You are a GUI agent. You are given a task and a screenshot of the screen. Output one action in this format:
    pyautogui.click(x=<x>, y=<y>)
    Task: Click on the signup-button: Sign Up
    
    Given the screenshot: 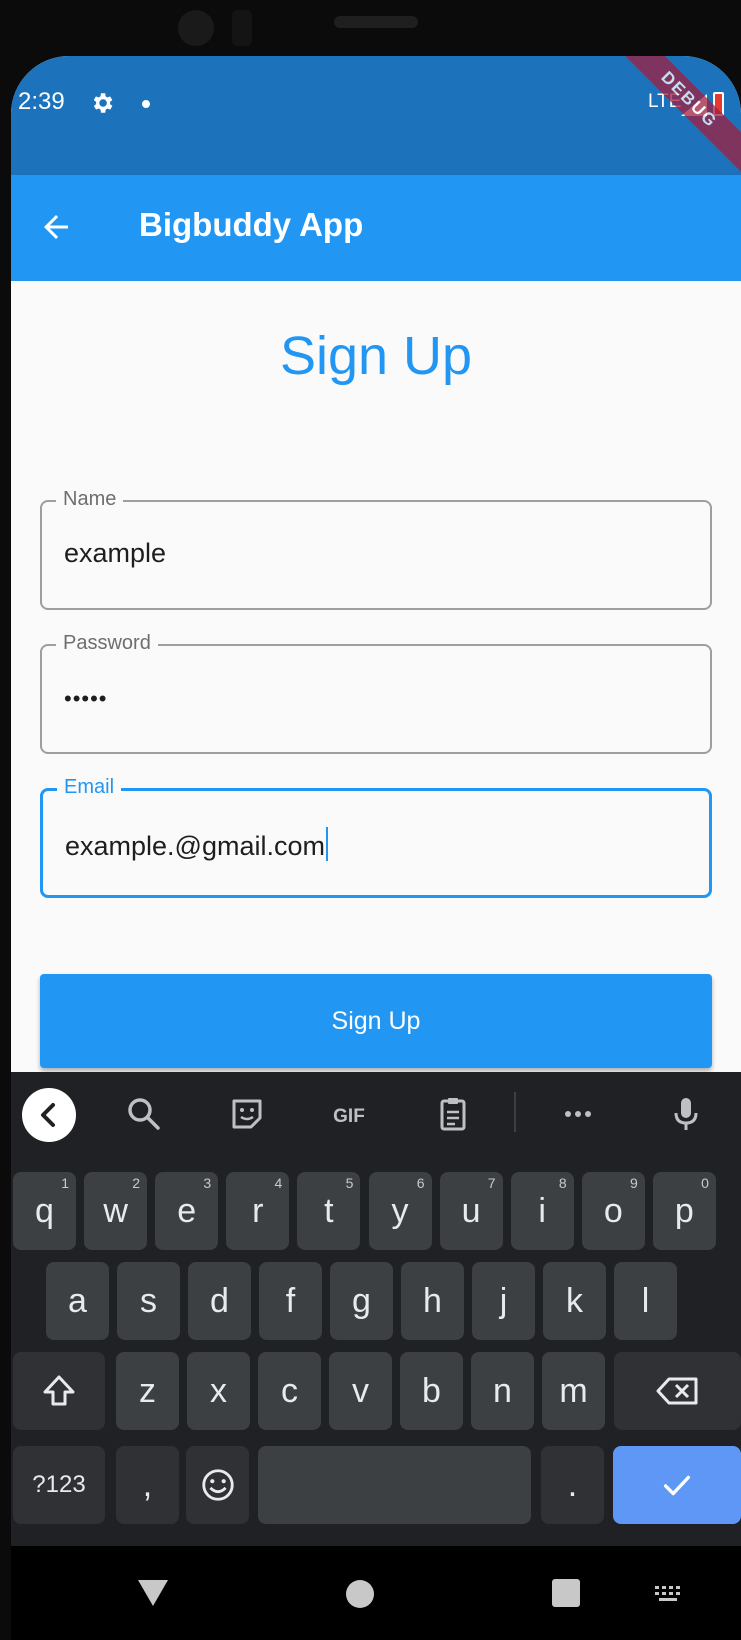 What is the action you would take?
    pyautogui.click(x=376, y=1021)
    